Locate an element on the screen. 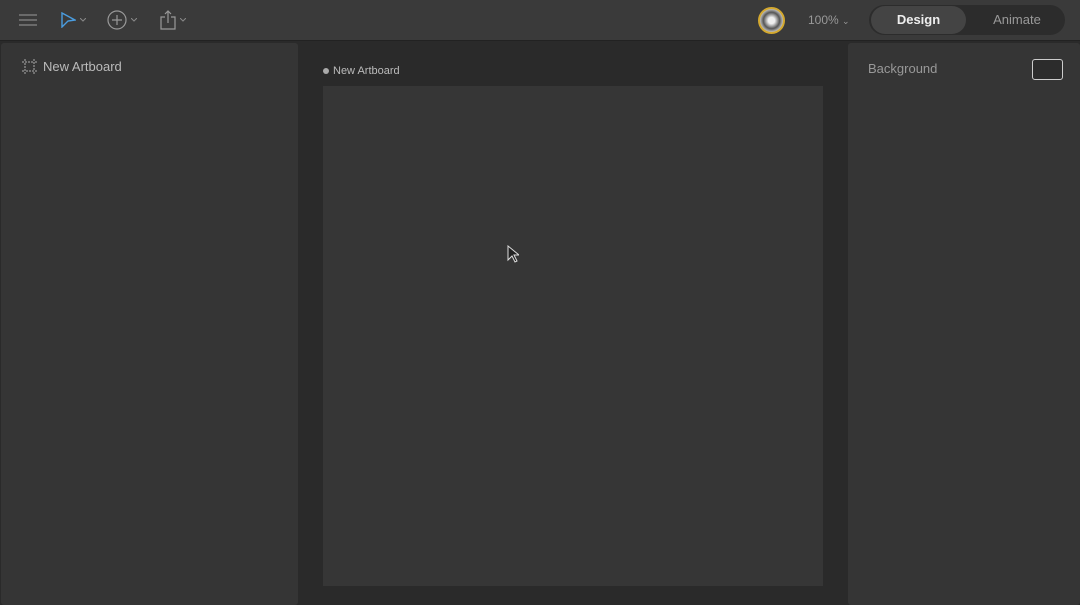 Image resolution: width=1080 pixels, height=605 pixels. artboard-icon is located at coordinates (29, 66).